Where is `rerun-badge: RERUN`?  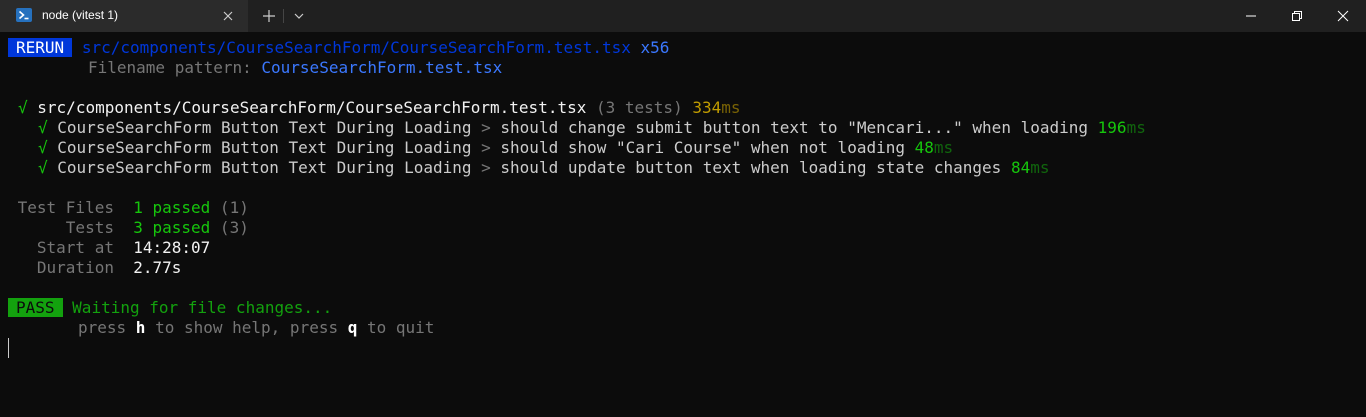
rerun-badge: RERUN is located at coordinates (40, 47).